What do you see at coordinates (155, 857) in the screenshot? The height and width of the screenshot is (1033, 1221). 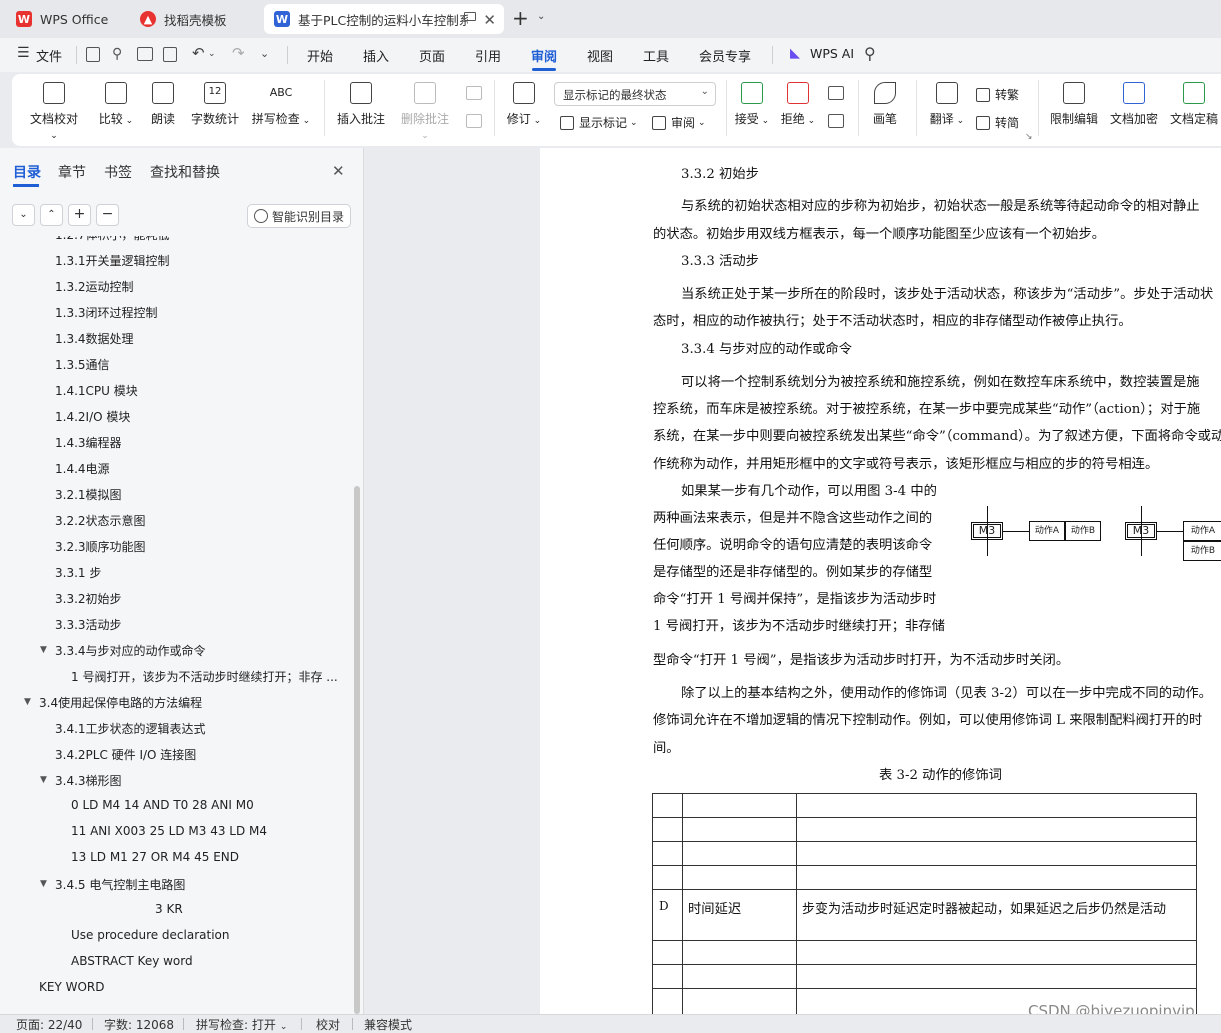 I see `toc-item: 13 LD M1 27 OR M4 45 END` at bounding box center [155, 857].